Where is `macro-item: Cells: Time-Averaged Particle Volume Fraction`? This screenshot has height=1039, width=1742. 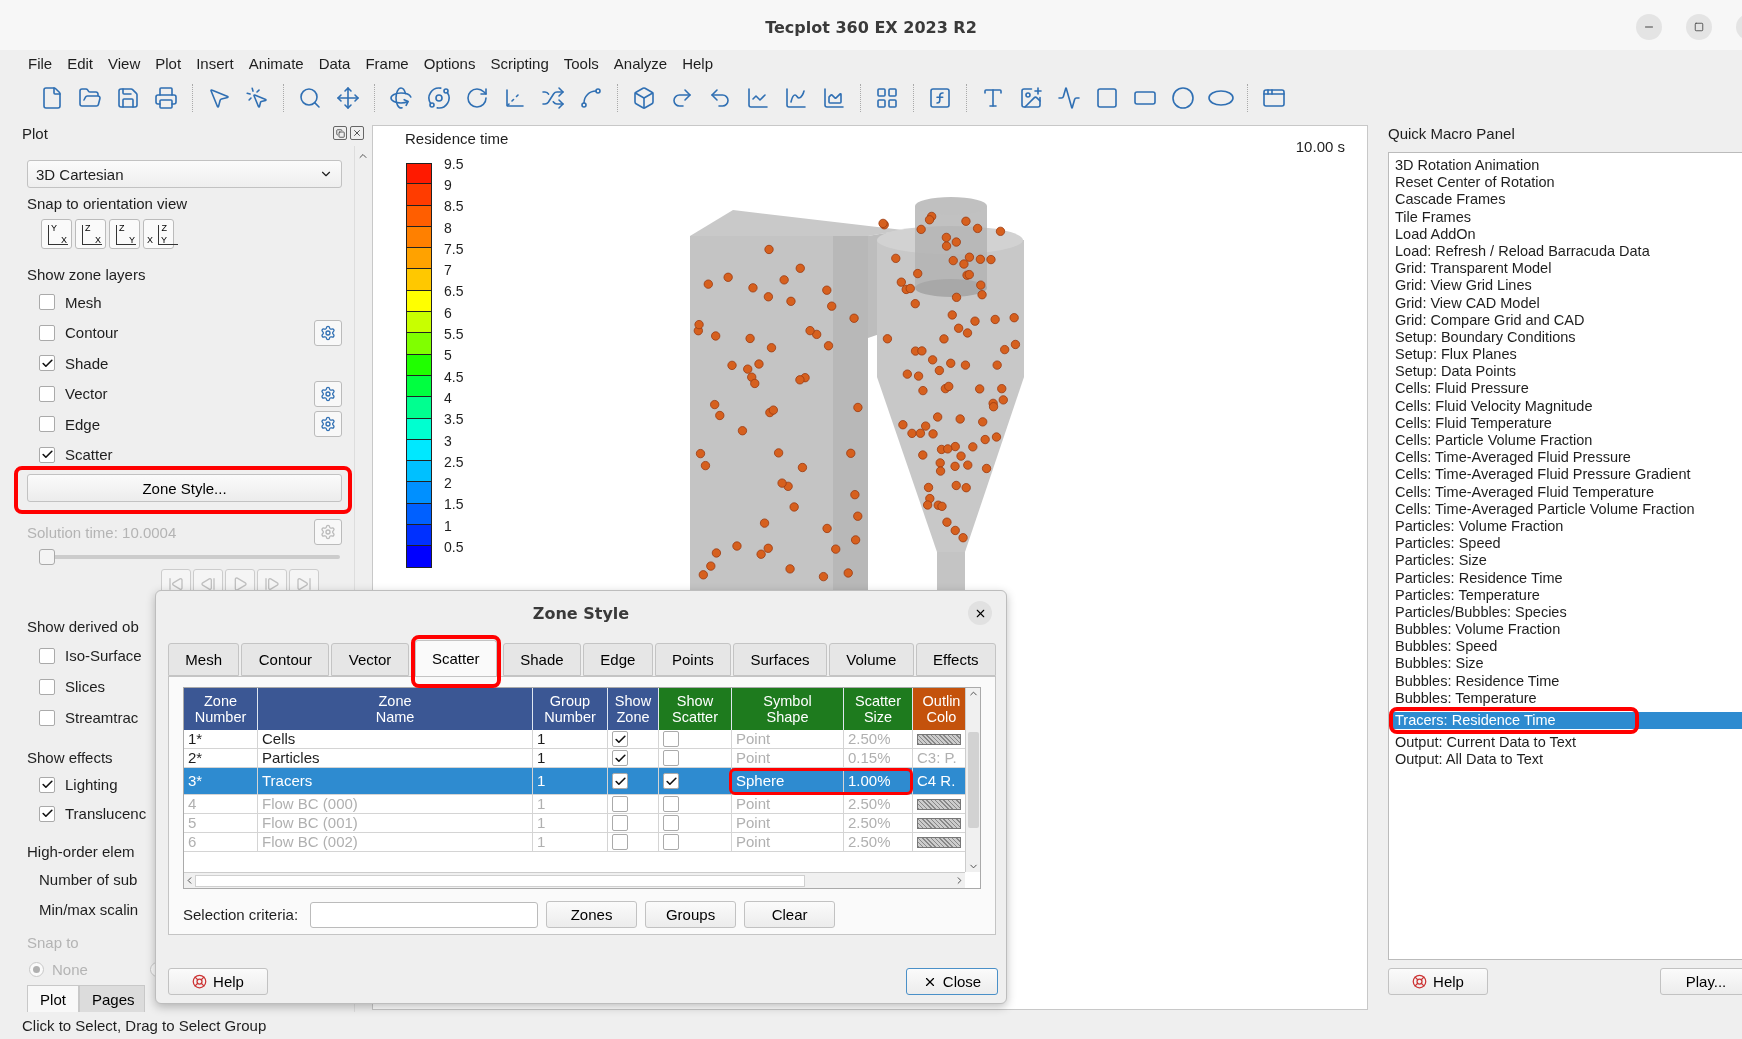
macro-item: Cells: Time-Averaged Particle Volume Fraction is located at coordinates (1567, 509).